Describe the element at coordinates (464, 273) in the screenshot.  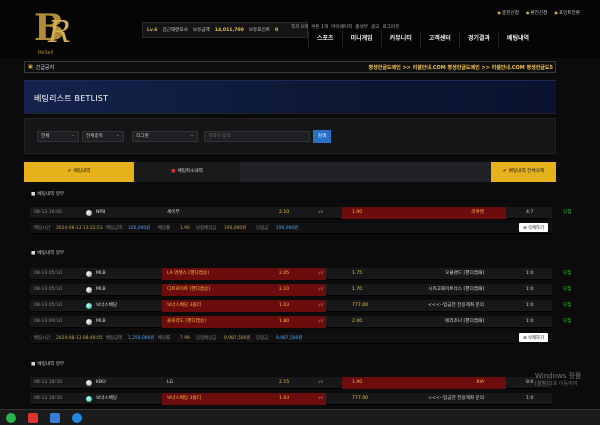
I see `away-team: 오클랜드 [핸디캡패]` at that location.